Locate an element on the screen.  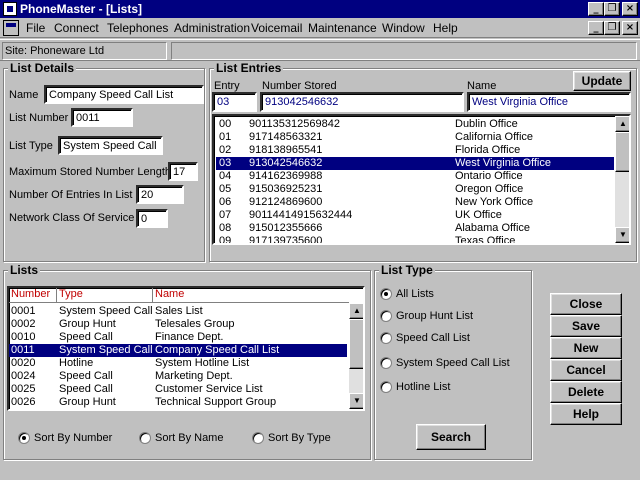
list-type: Speed Call is located at coordinates (86, 389).